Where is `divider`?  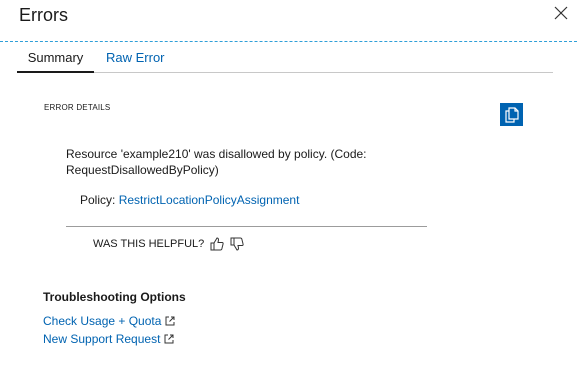 divider is located at coordinates (246, 226).